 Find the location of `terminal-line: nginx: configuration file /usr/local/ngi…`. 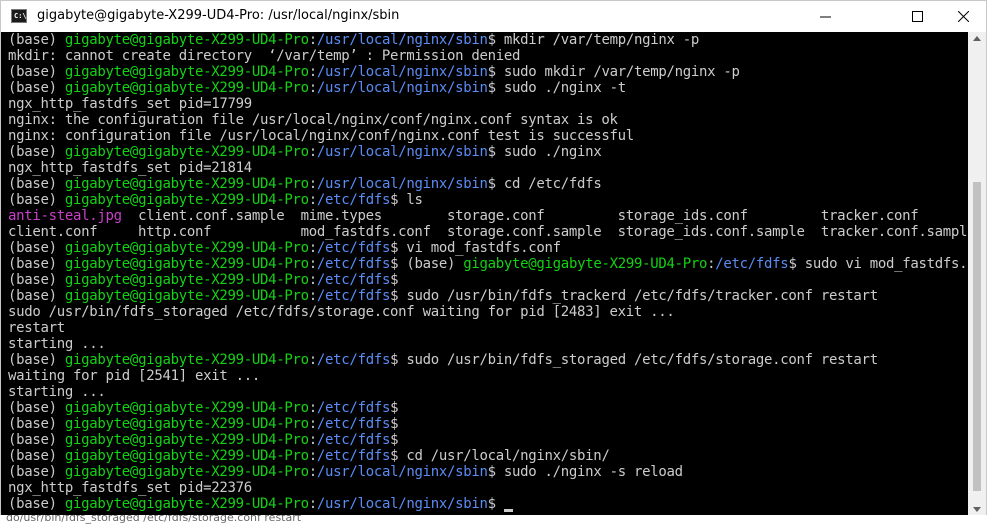

terminal-line: nginx: configuration file /usr/local/ngi… is located at coordinates (321, 136).